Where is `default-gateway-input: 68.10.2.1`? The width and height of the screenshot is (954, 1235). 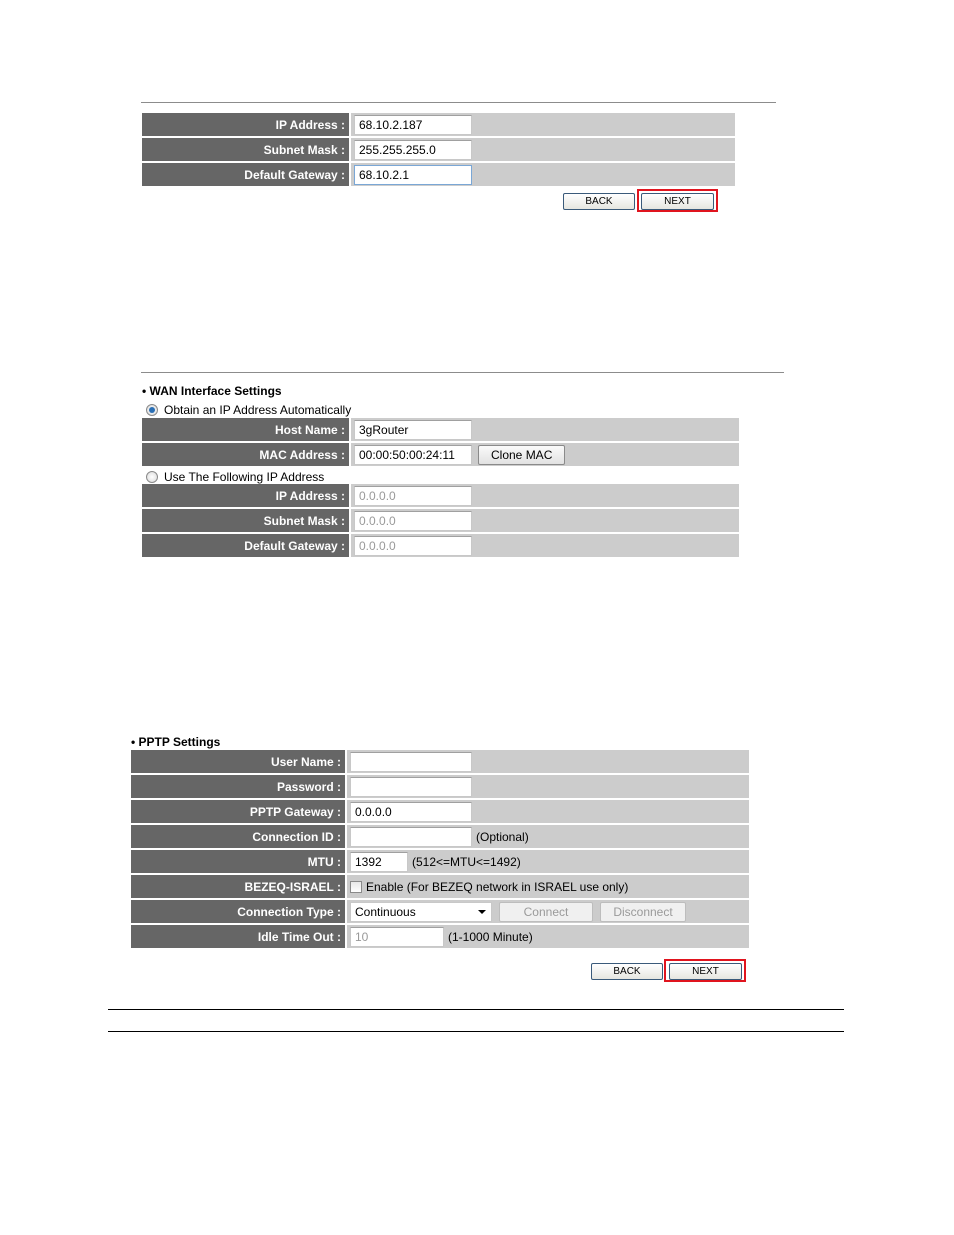 default-gateway-input: 68.10.2.1 is located at coordinates (413, 174).